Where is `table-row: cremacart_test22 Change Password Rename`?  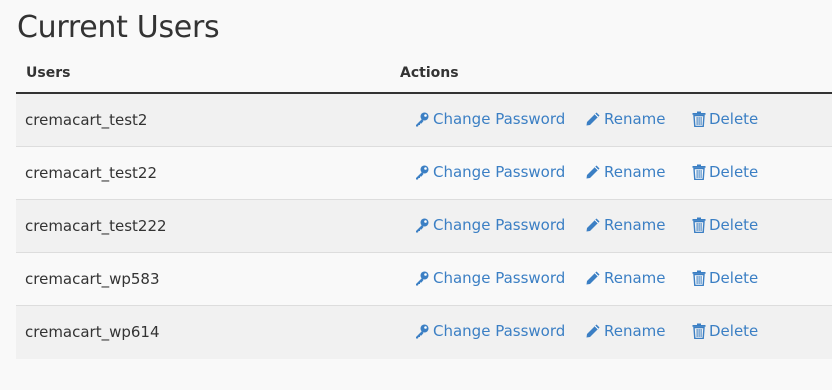
table-row: cremacart_test22 Change Password Rename is located at coordinates (424, 173).